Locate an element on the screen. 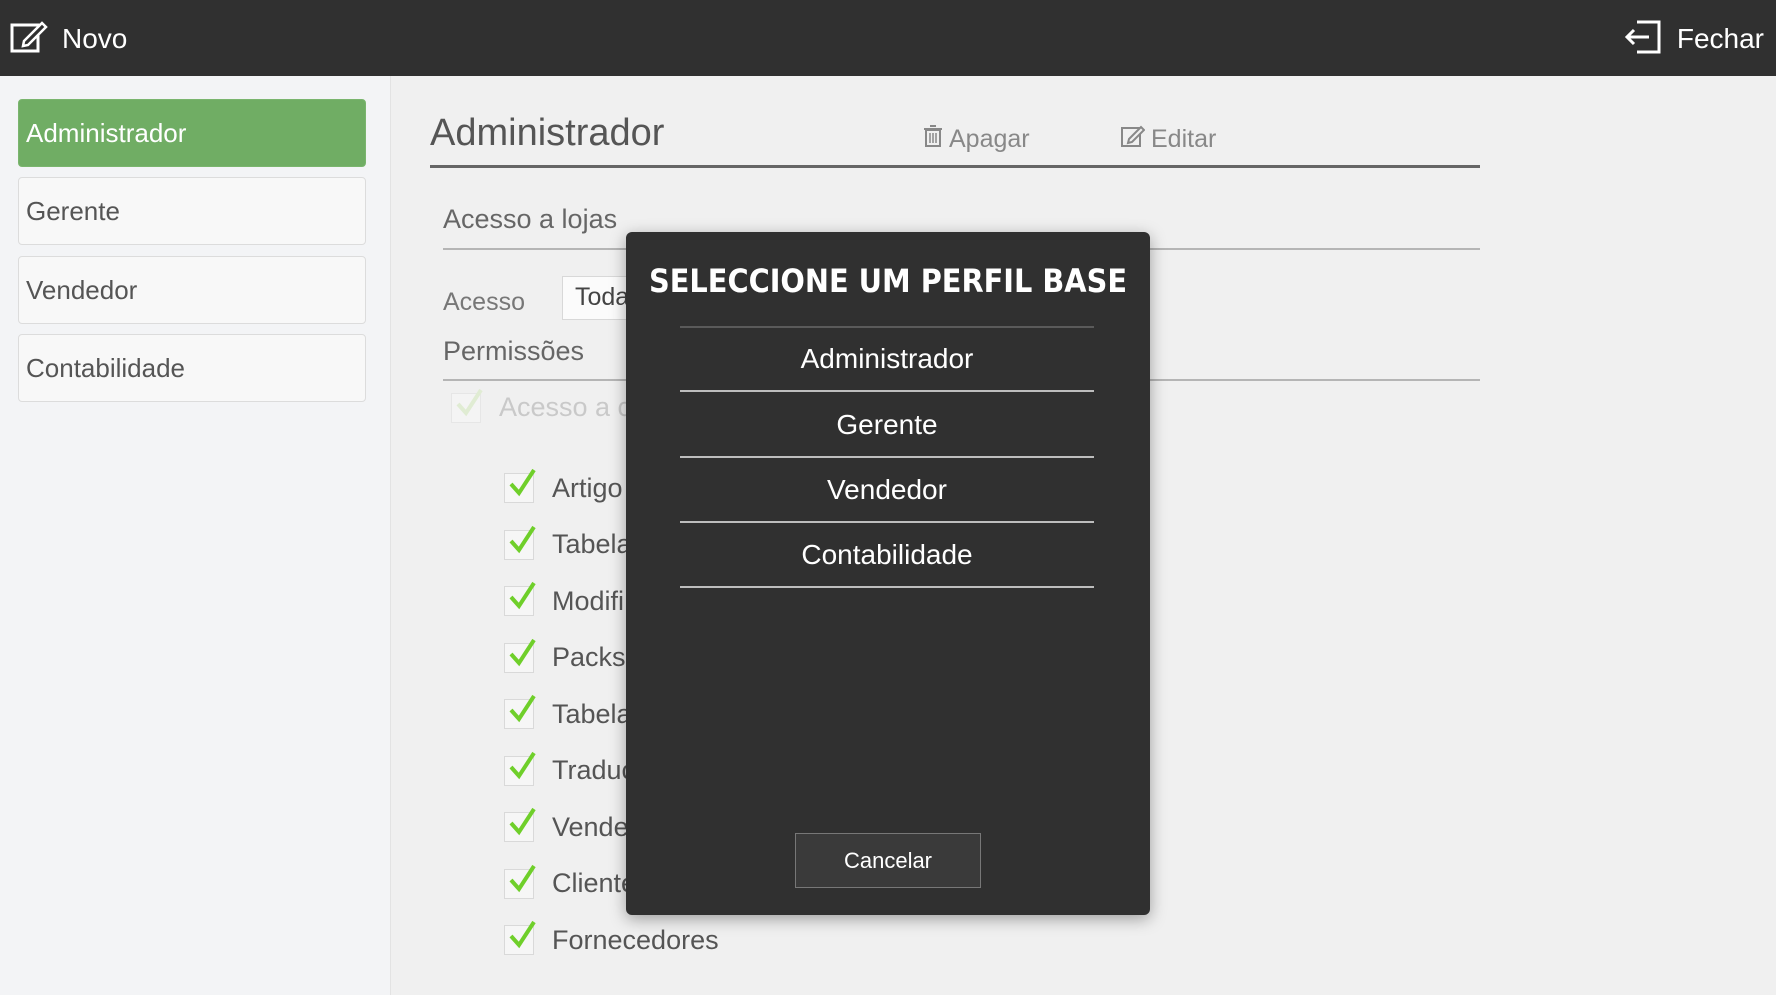  option-administrador: Administrador is located at coordinates (887, 360).